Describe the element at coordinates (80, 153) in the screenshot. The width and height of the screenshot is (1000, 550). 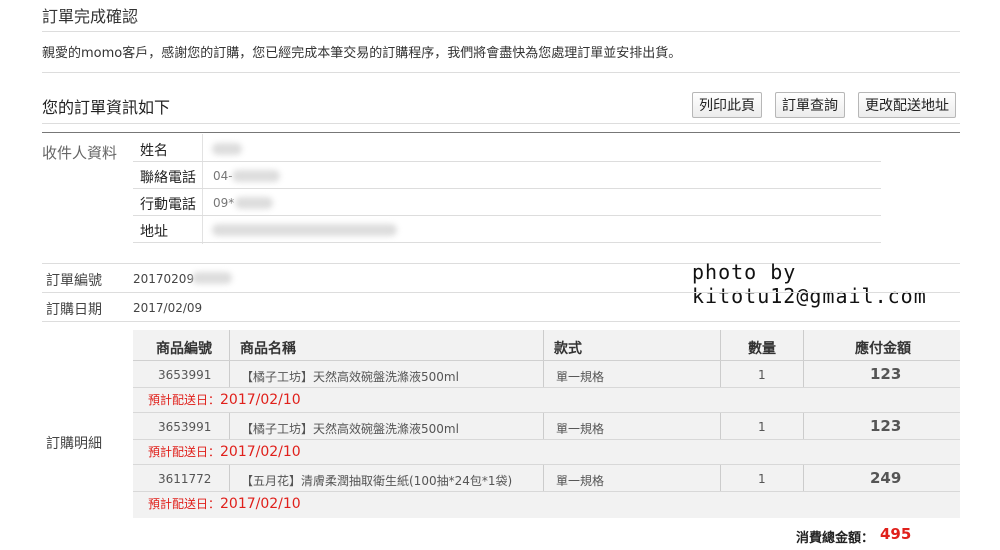
I see `recipient-label: 收件人資料` at that location.